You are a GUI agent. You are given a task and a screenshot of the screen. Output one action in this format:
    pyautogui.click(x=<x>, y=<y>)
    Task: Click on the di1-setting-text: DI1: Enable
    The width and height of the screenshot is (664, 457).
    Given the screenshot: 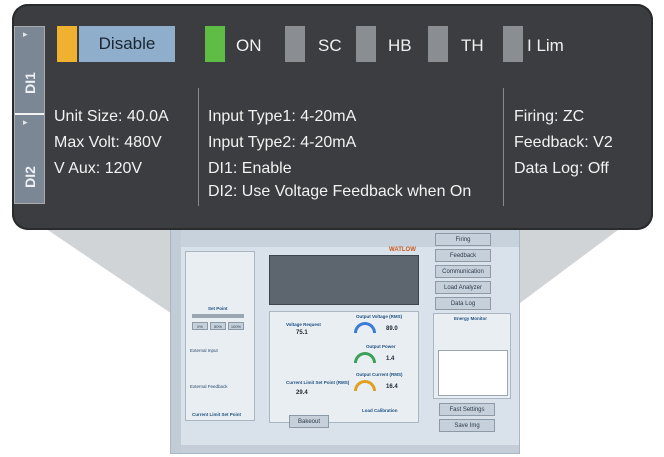 What is the action you would take?
    pyautogui.click(x=250, y=168)
    